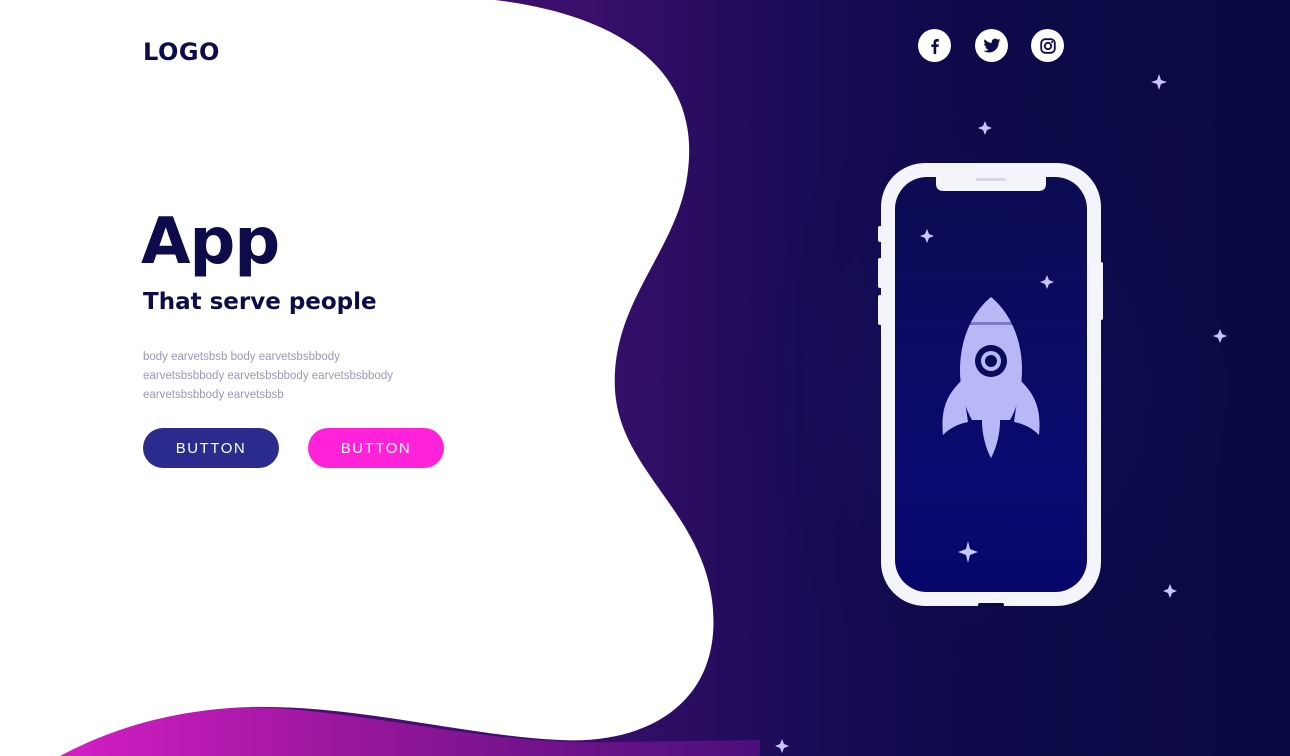 This screenshot has width=1290, height=756. Describe the element at coordinates (376, 448) in the screenshot. I see `secondary-button: BUTTON` at that location.